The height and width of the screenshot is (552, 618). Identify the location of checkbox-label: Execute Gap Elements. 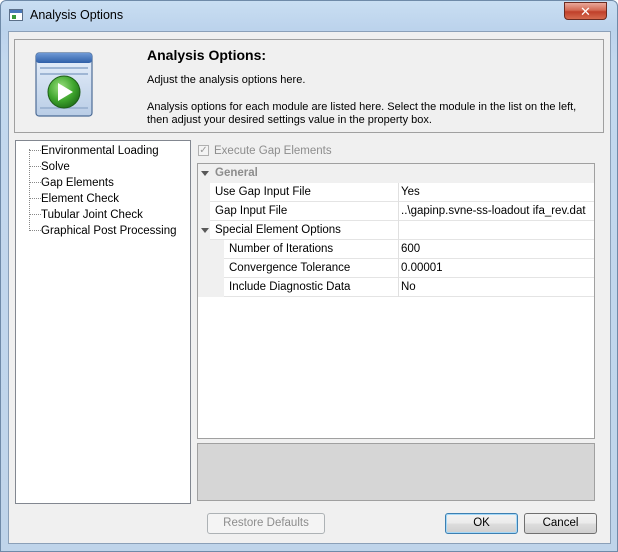
(273, 151).